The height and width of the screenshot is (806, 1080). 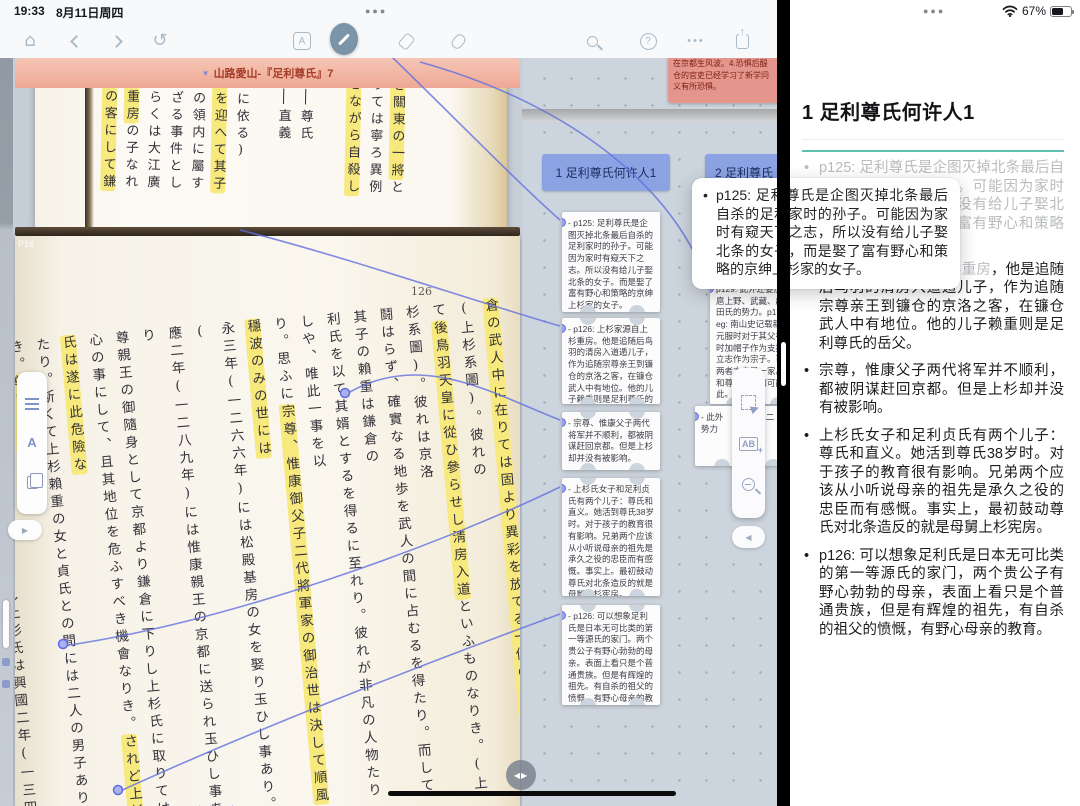 I want to click on outline-list-icon, so click(x=32, y=403).